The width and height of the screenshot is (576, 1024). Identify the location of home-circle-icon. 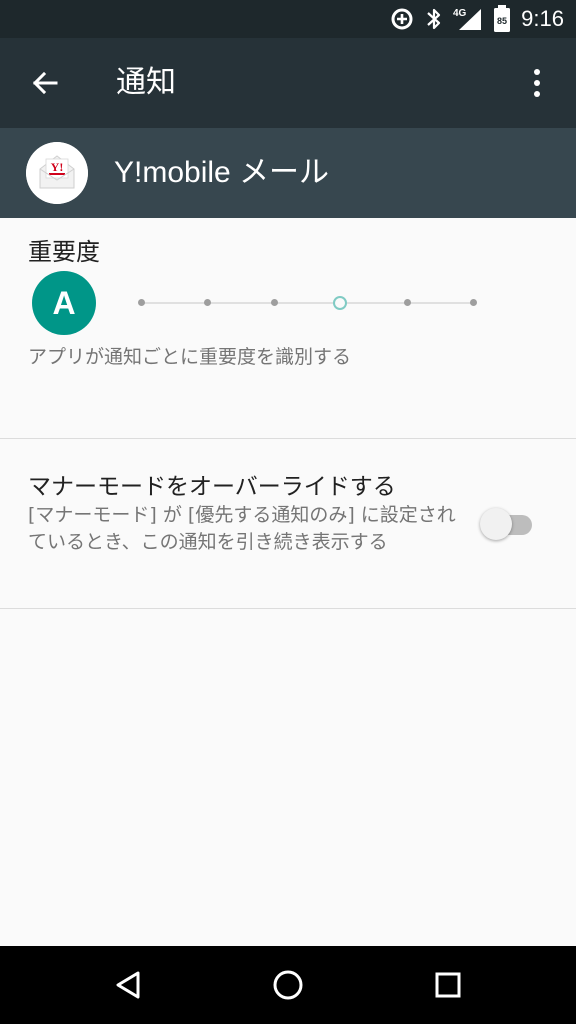
(288, 985).